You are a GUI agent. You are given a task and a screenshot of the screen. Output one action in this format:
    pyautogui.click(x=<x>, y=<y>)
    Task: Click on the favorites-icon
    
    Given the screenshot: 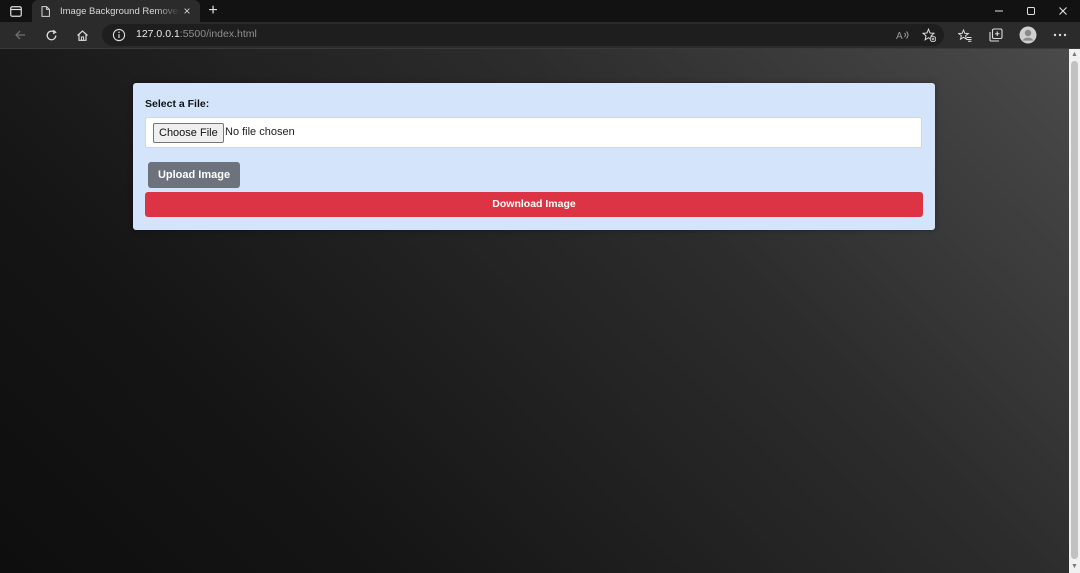 What is the action you would take?
    pyautogui.click(x=965, y=35)
    